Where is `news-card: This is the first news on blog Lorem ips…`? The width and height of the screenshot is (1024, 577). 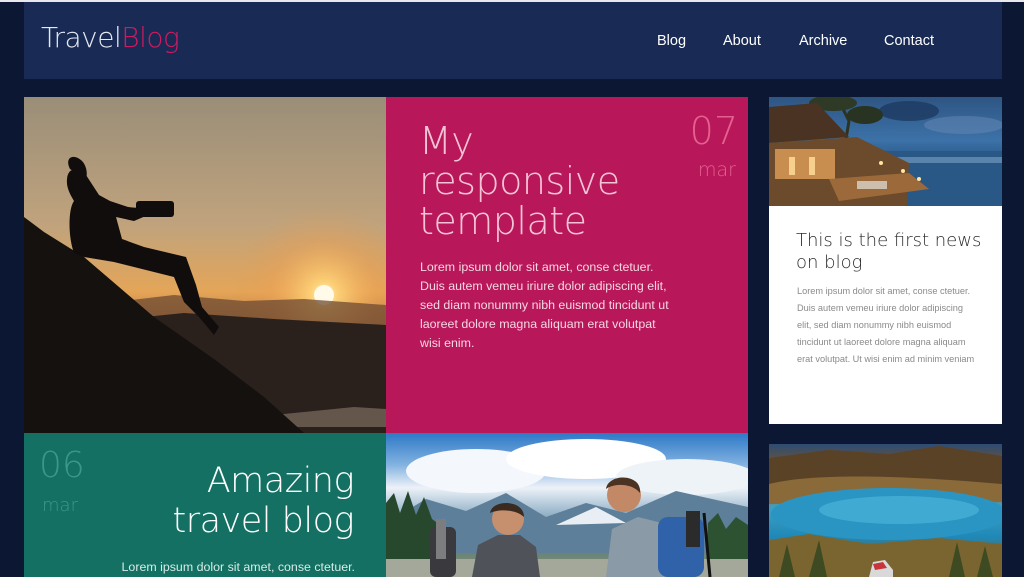
news-card: This is the first news on blog Lorem ips… is located at coordinates (885, 315).